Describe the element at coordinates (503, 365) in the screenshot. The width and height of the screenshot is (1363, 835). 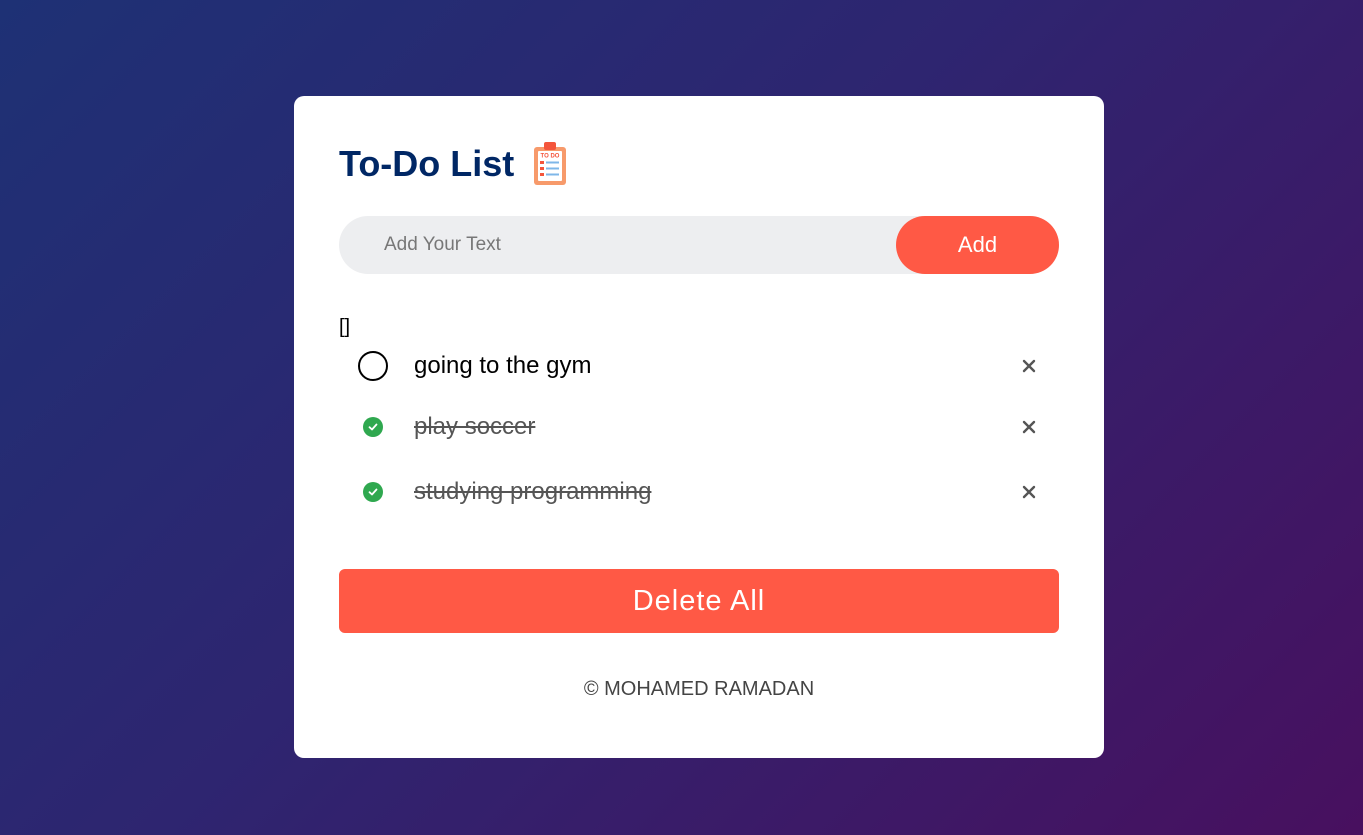
I see `task-text: going to the gym` at that location.